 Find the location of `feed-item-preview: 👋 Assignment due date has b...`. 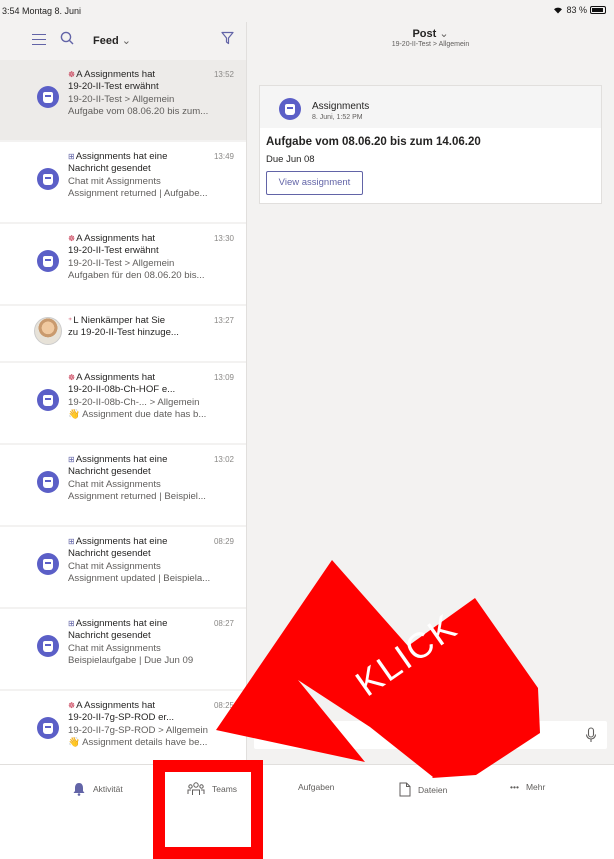

feed-item-preview: 👋 Assignment due date has b... is located at coordinates (137, 415).